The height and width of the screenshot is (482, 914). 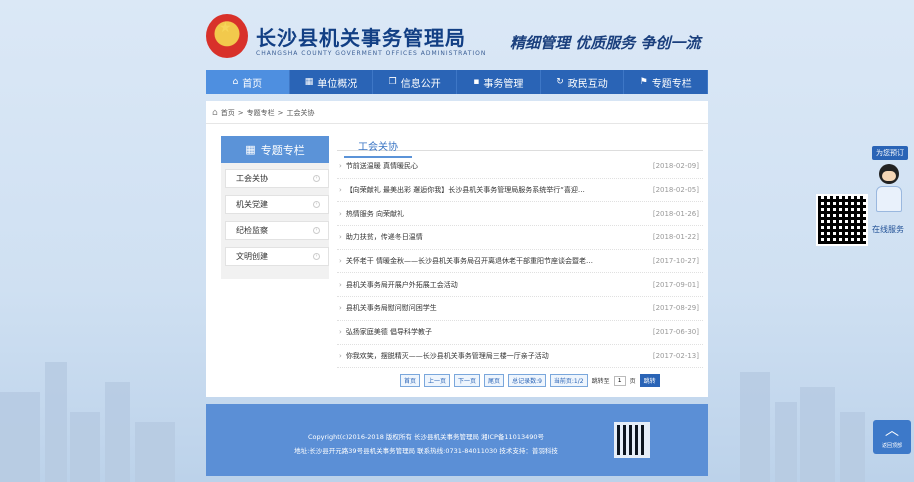 I want to click on list-item: › 热情服务 向荣献礼 [2018-01-26], so click(x=520, y=214).